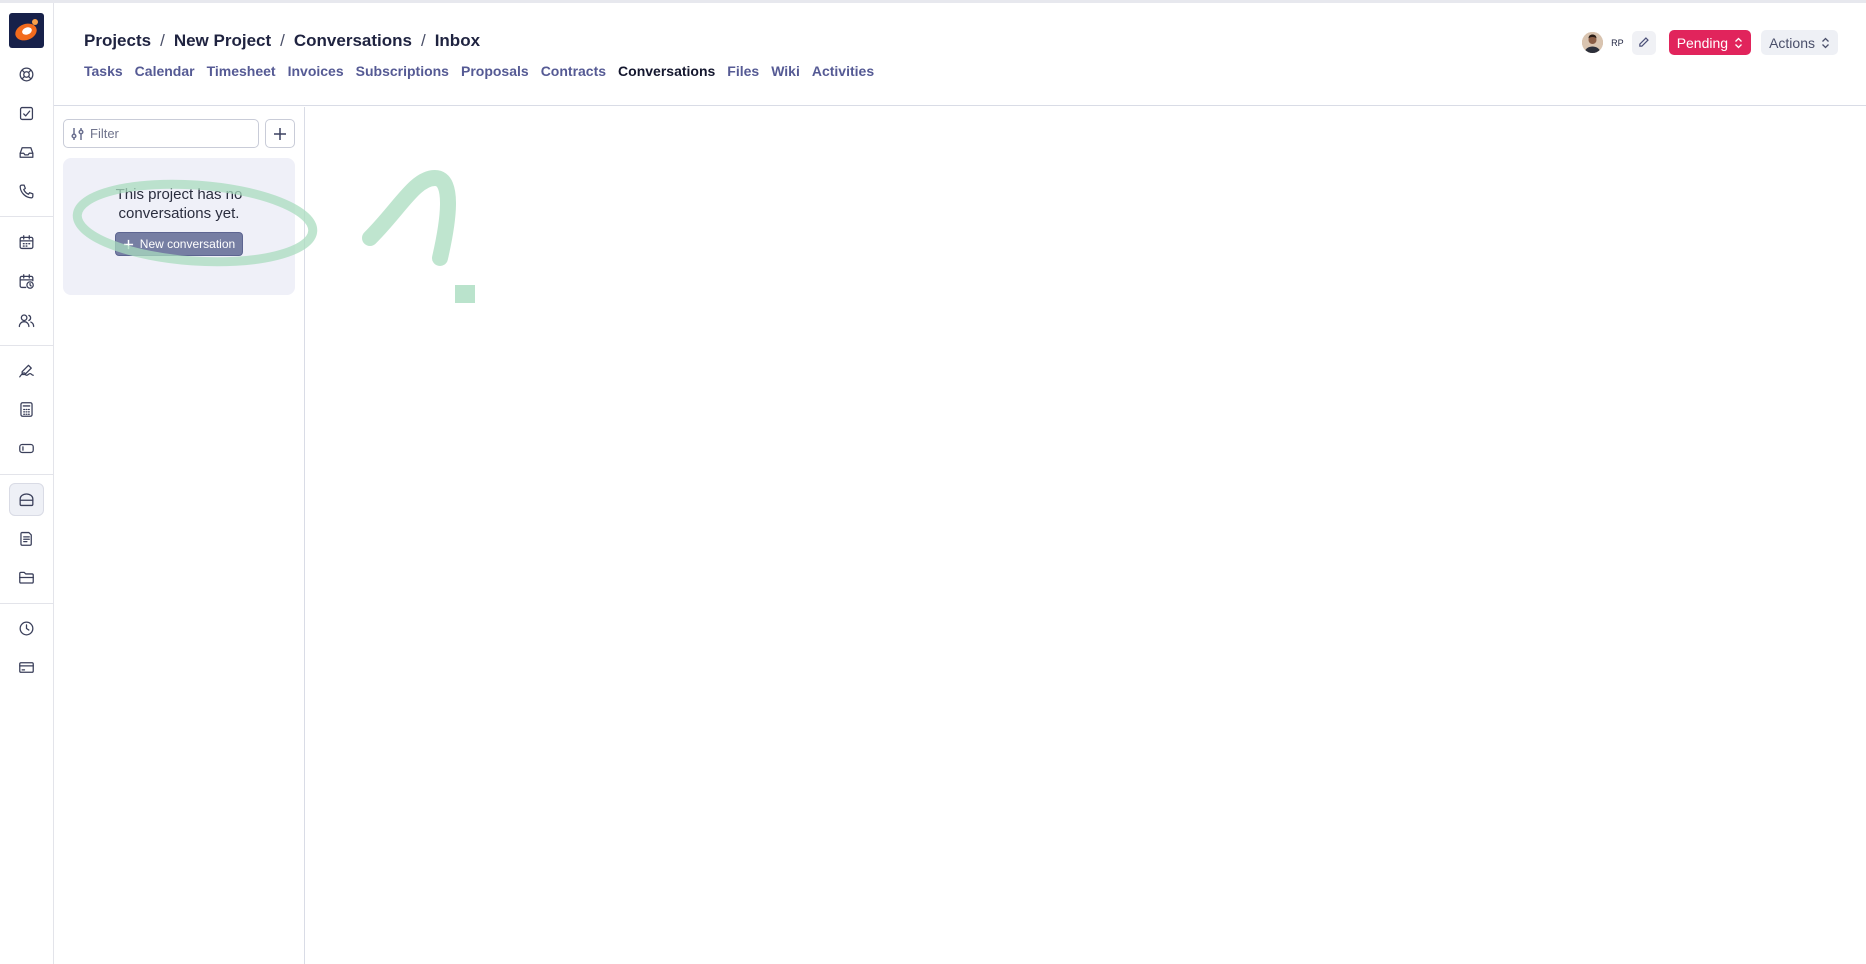 The height and width of the screenshot is (964, 1866). I want to click on tab-tasks: Tasks, so click(103, 71).